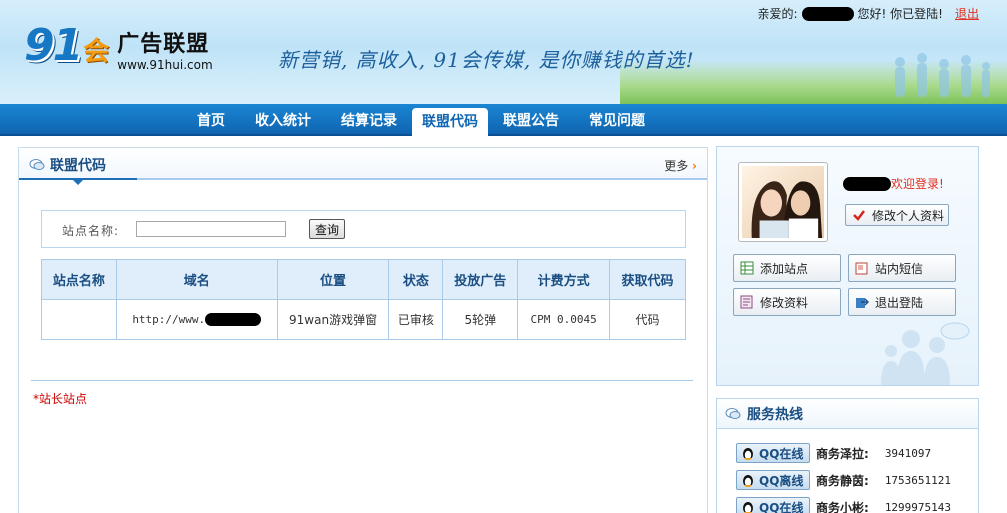  Describe the element at coordinates (91, 231) in the screenshot. I see `site-name-label: 站点名称:` at that location.